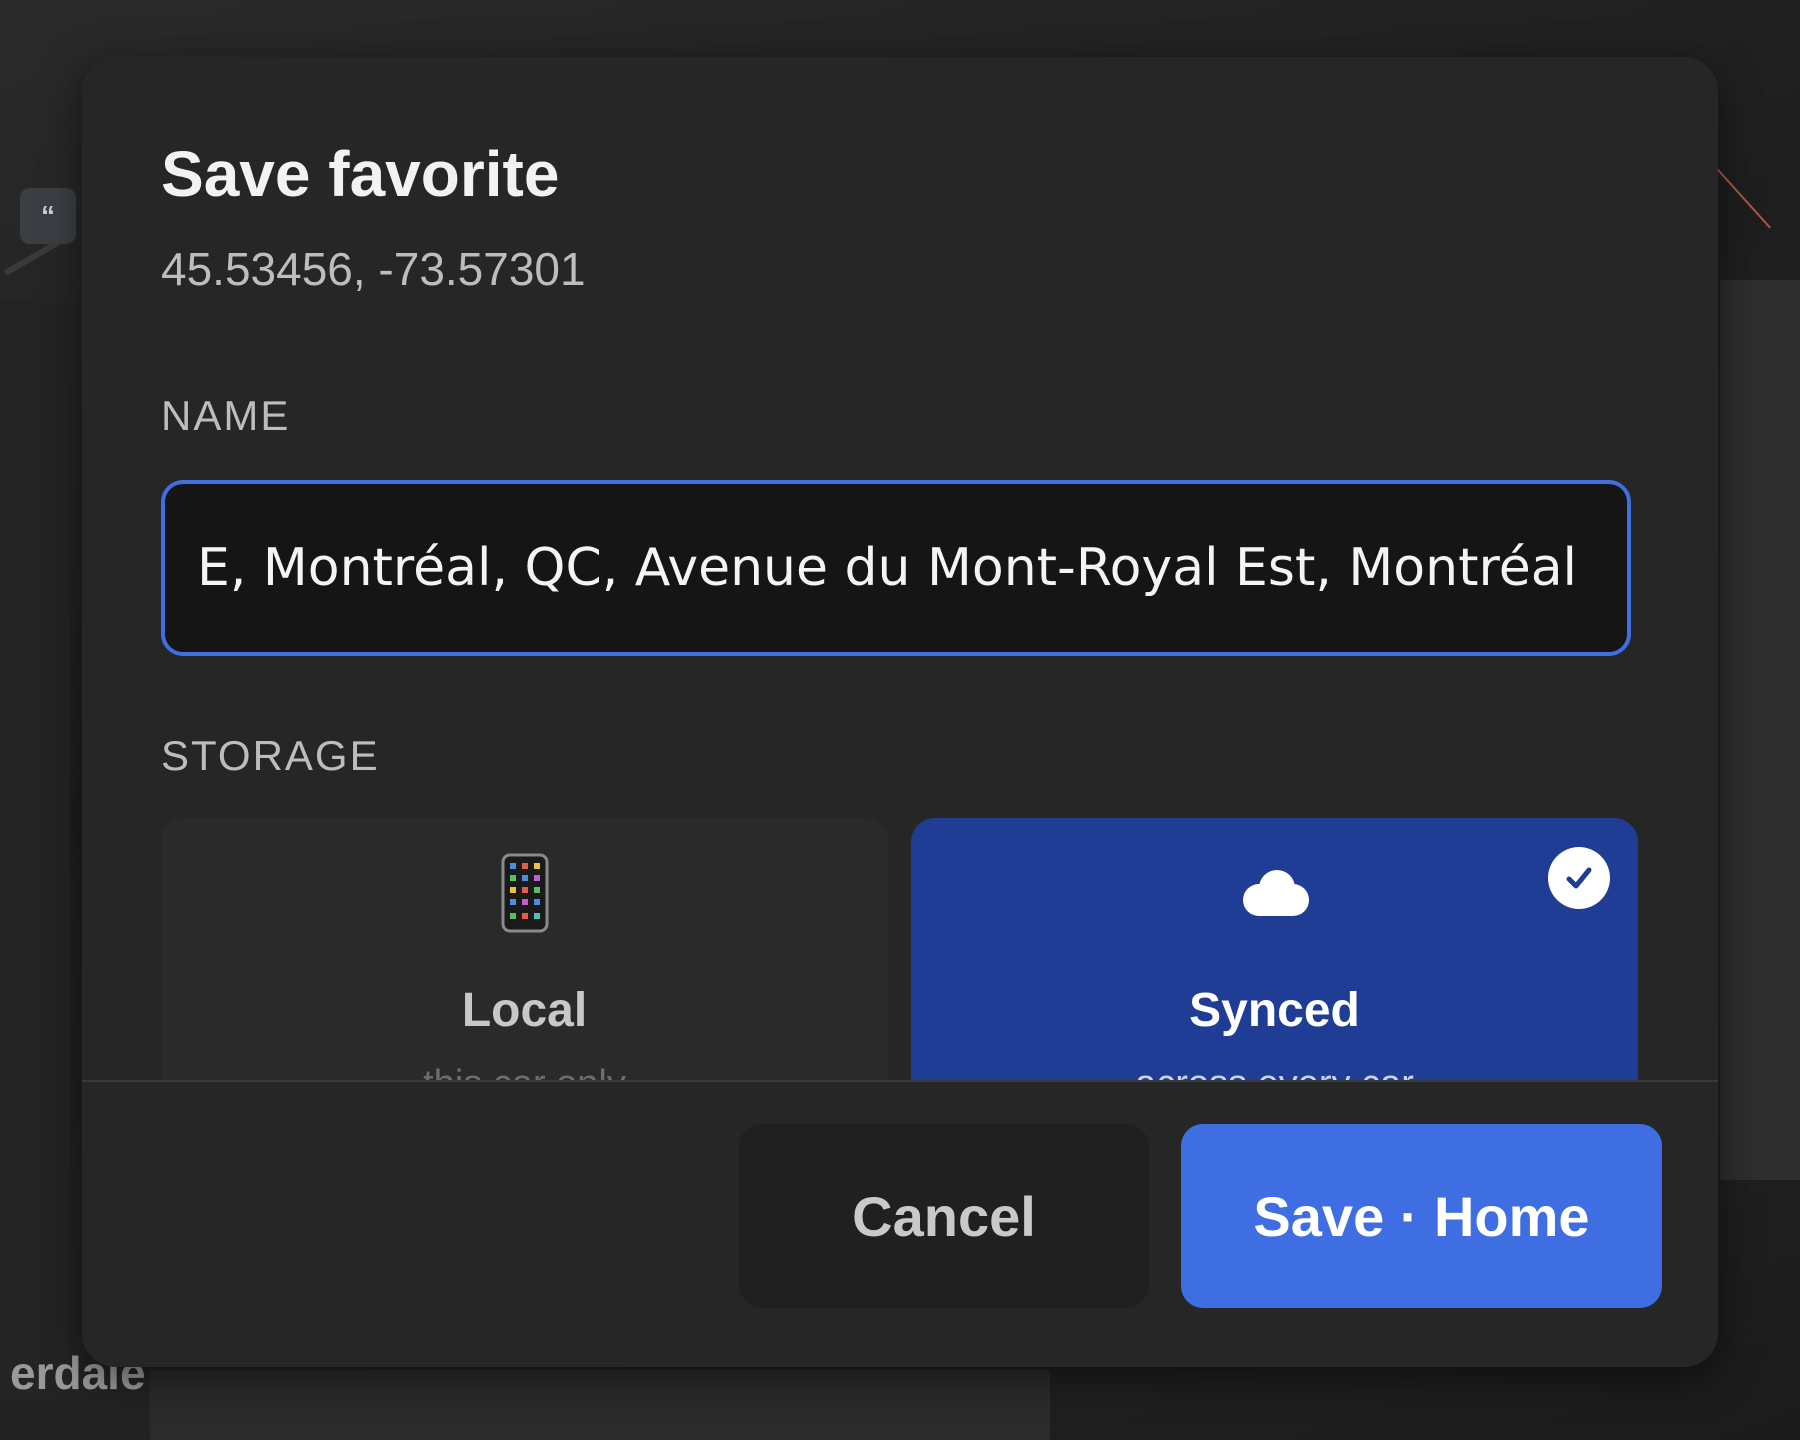 This screenshot has width=1800, height=1440. What do you see at coordinates (373, 269) in the screenshot?
I see `coordinates-text: 45.53456, -73.57301` at bounding box center [373, 269].